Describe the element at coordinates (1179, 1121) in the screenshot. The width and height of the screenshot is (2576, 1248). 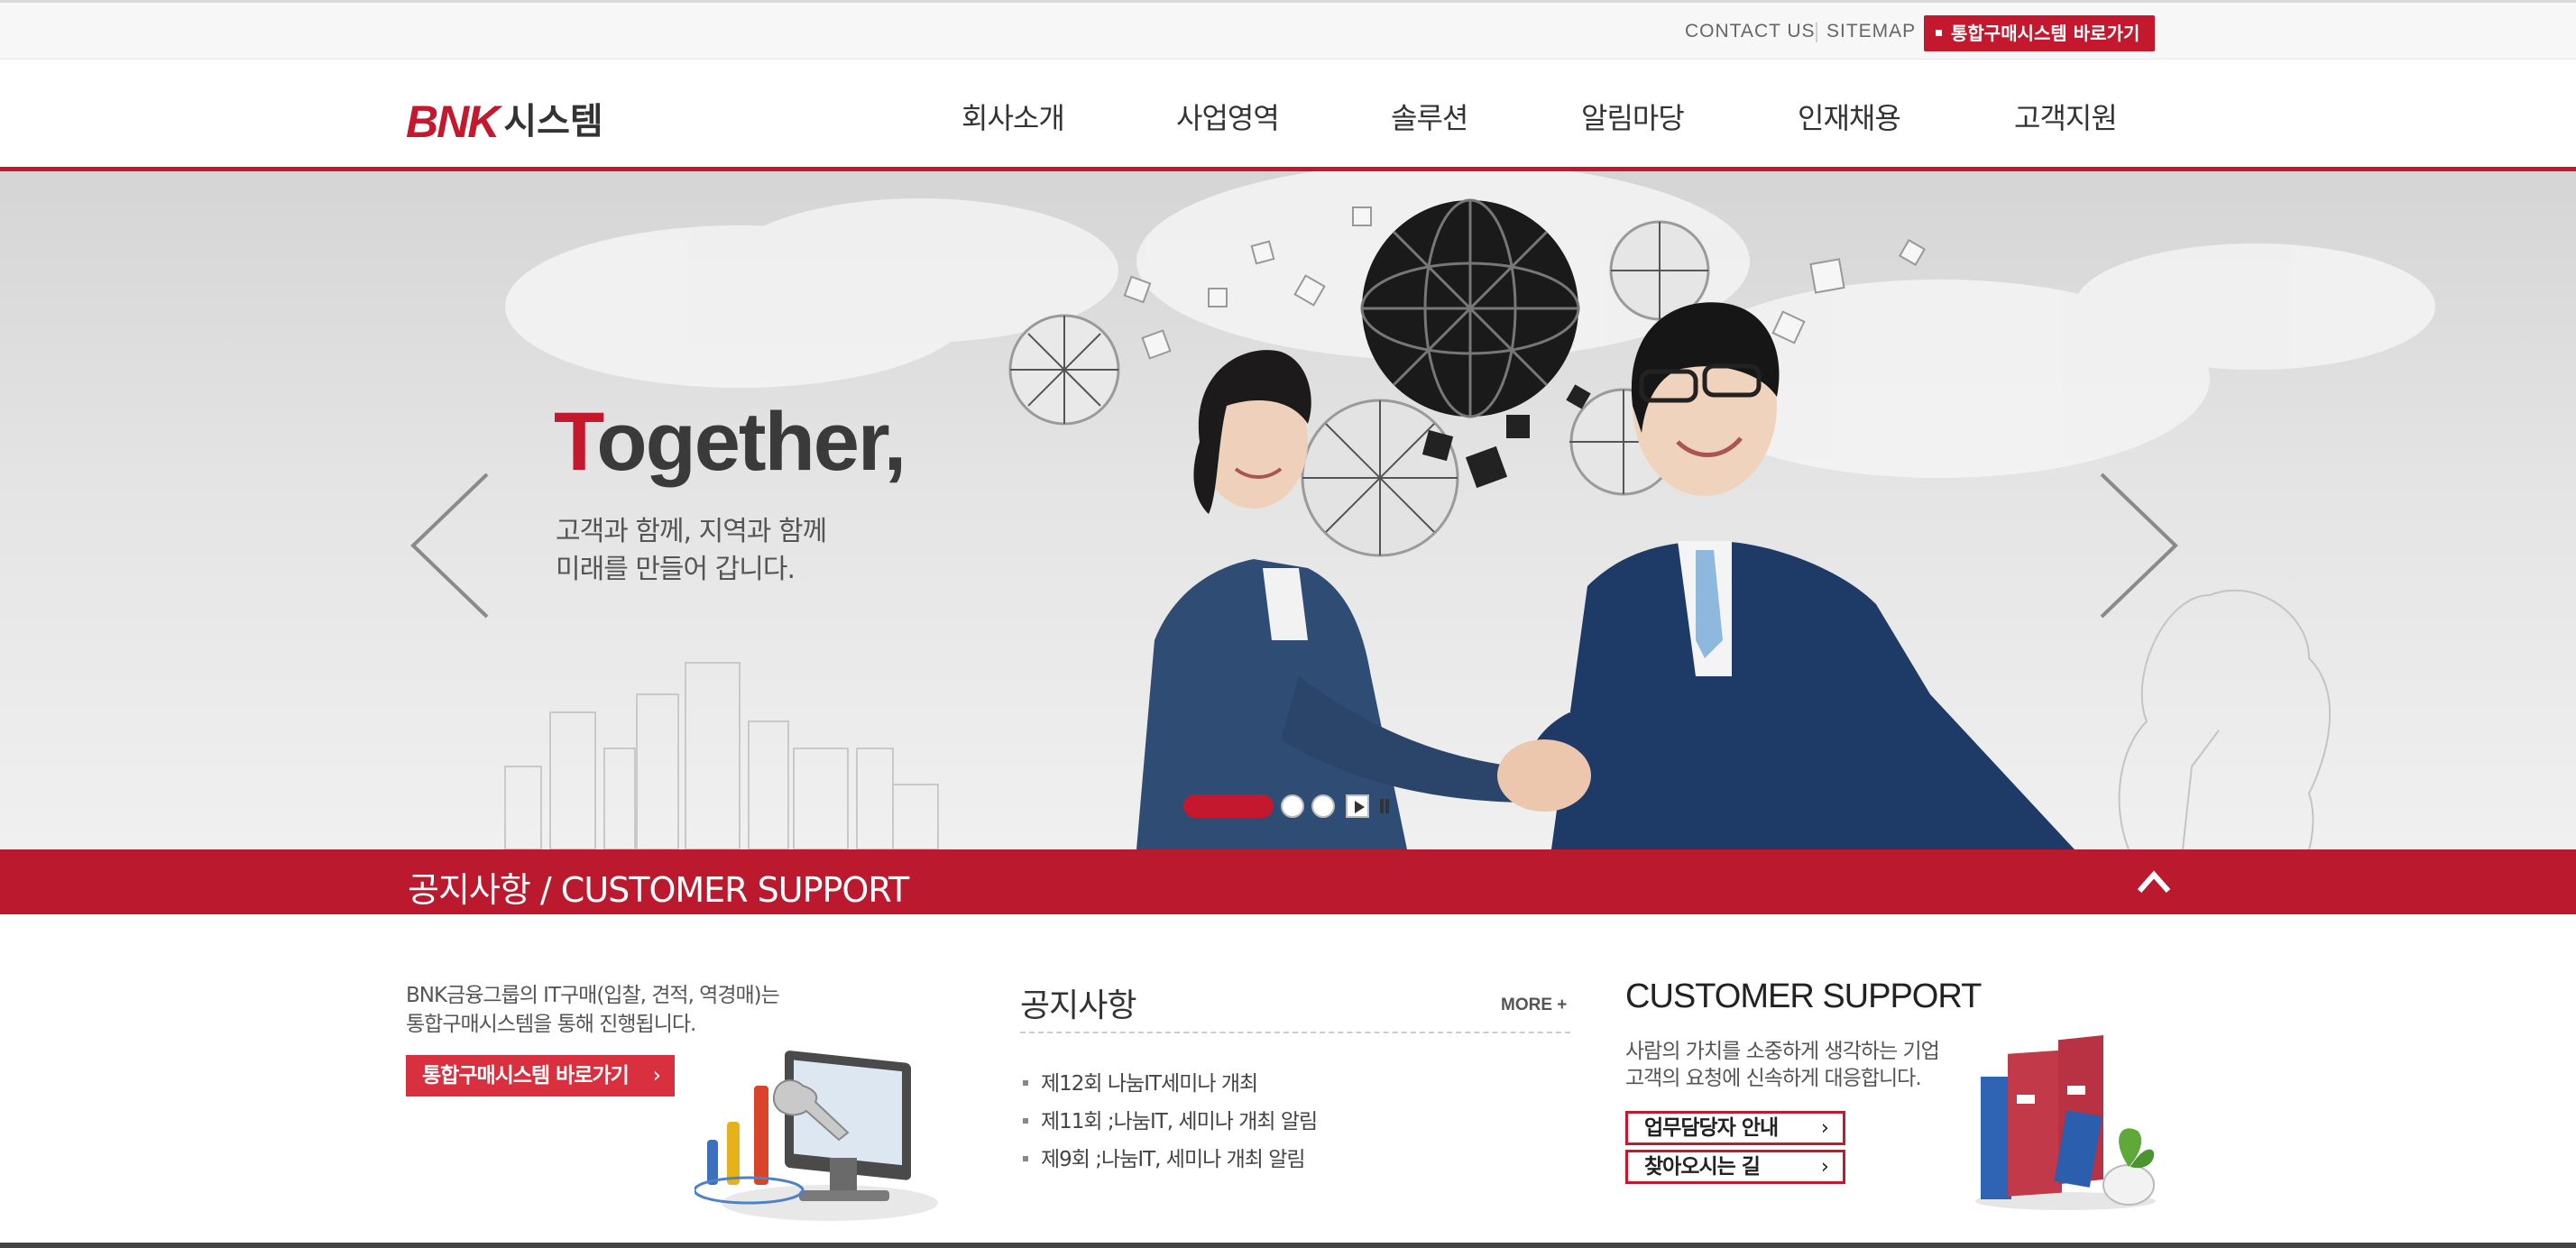
I see `notice-item-text: 제11회 ;나눔IT, 세미나 개최 알림` at that location.